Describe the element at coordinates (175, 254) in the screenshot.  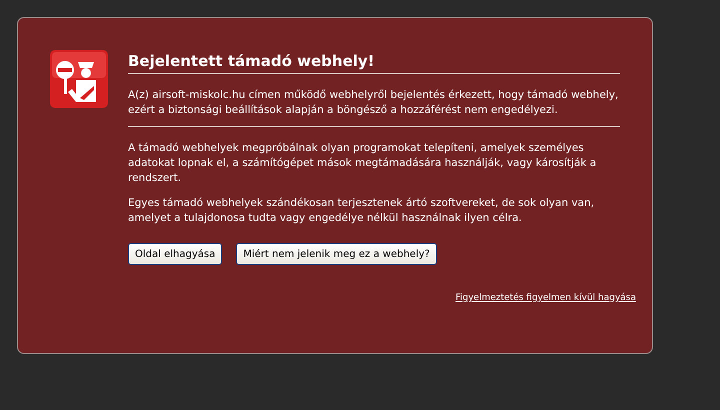
I see `leave-page-button: Oldal elhagyása` at that location.